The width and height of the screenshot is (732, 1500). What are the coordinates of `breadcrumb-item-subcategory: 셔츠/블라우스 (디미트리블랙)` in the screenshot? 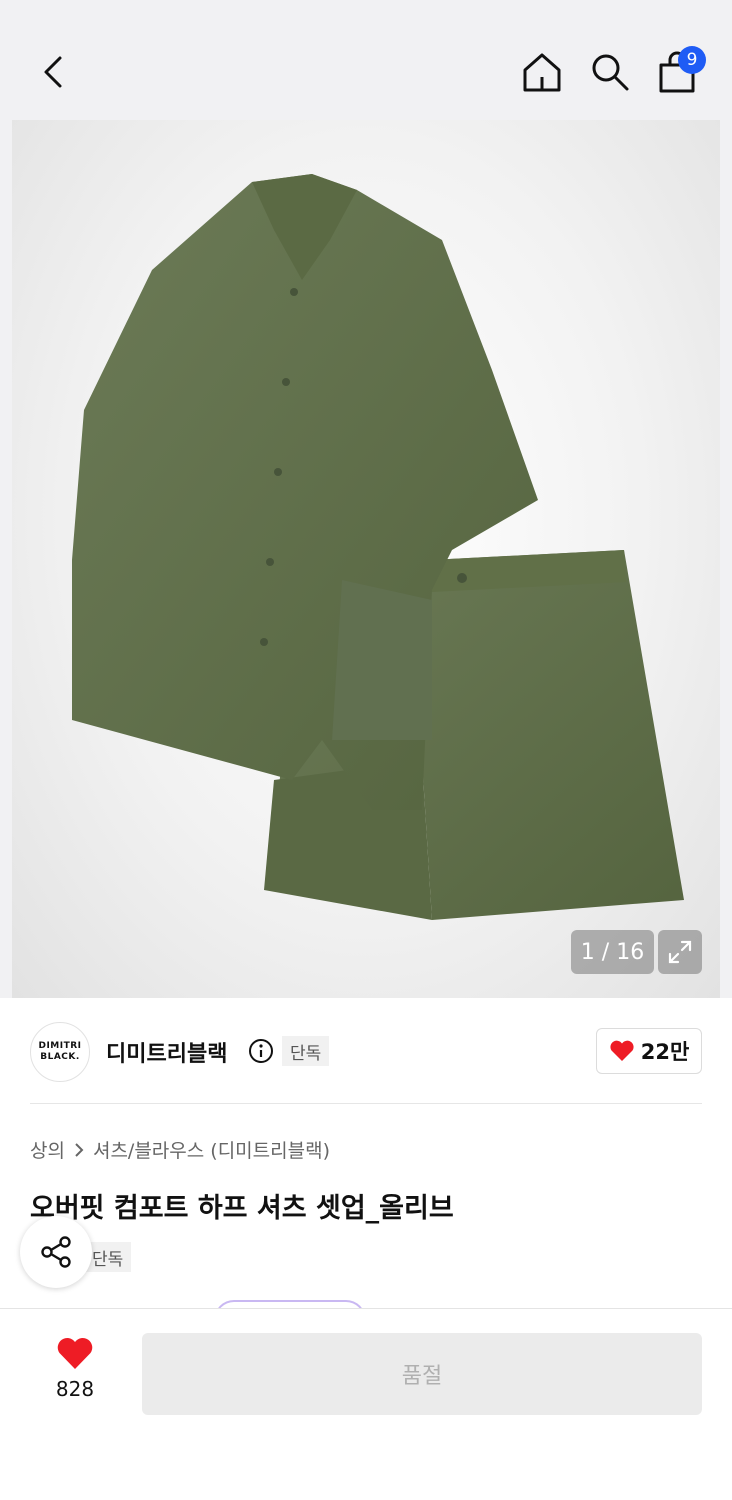 It's located at (211, 1149).